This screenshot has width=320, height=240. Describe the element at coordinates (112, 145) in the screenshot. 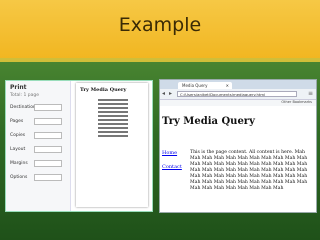

I see `print-page-preview: Try Media Query` at that location.